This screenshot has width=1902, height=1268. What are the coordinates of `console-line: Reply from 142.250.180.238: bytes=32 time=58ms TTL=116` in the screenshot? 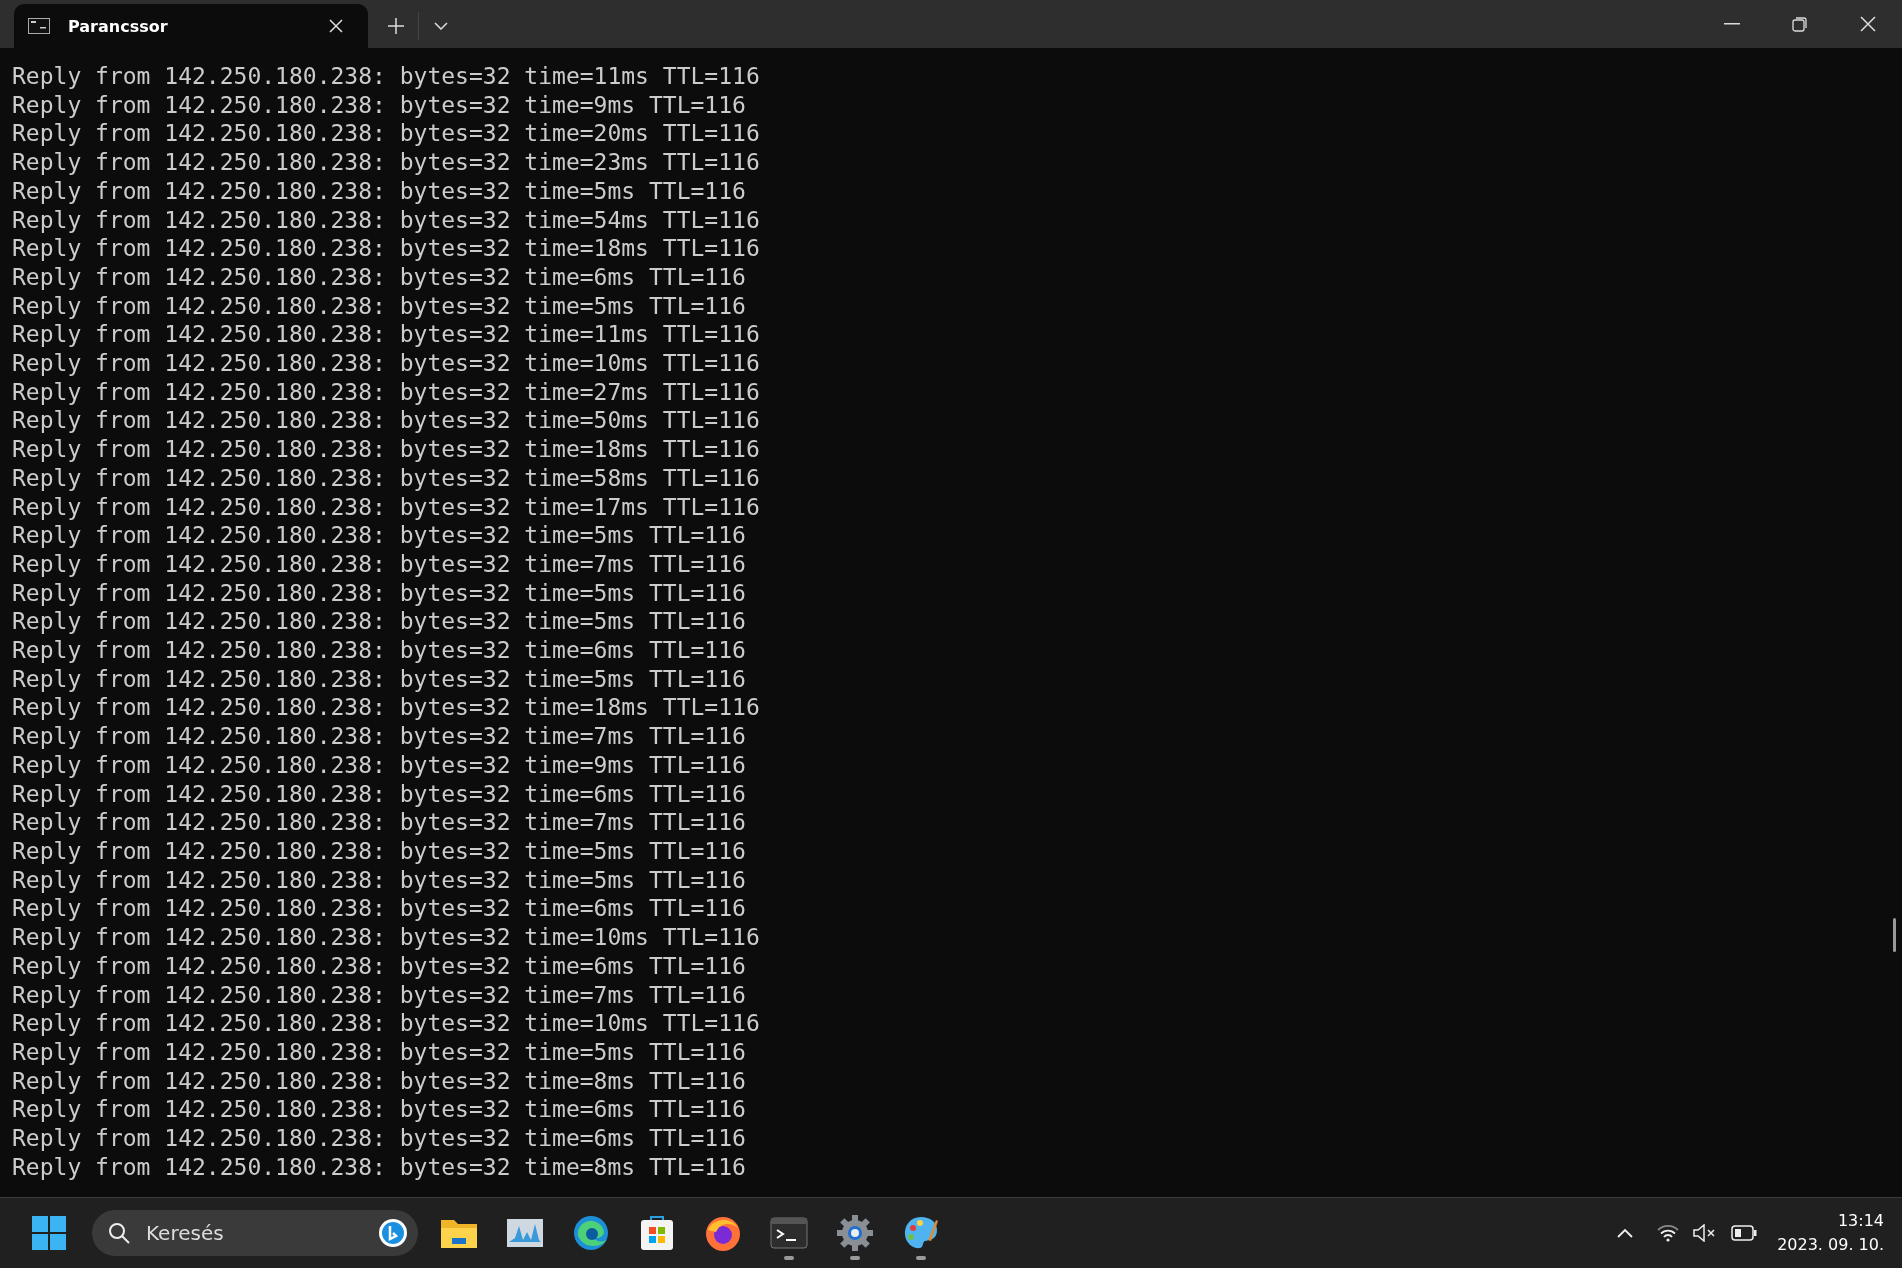 It's located at (386, 478).